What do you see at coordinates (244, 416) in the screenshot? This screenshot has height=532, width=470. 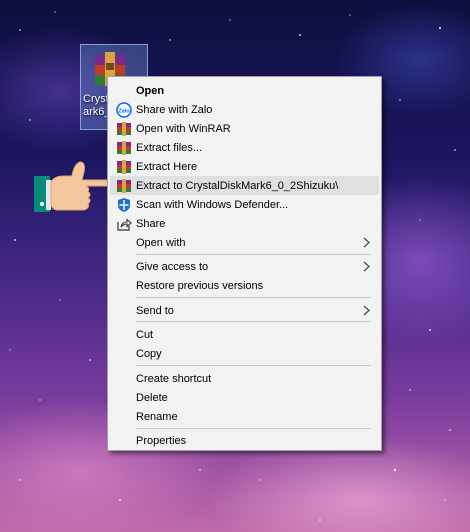 I see `menu-item-rename: Rename` at bounding box center [244, 416].